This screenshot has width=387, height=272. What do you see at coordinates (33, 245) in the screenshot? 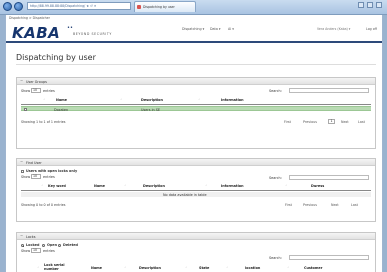
I see `locked-label: Locked` at bounding box center [33, 245].